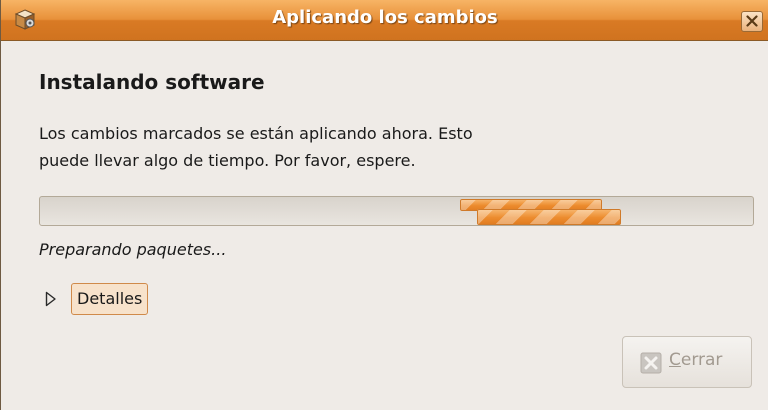 The height and width of the screenshot is (410, 768). I want to click on progress-bar, so click(396, 211).